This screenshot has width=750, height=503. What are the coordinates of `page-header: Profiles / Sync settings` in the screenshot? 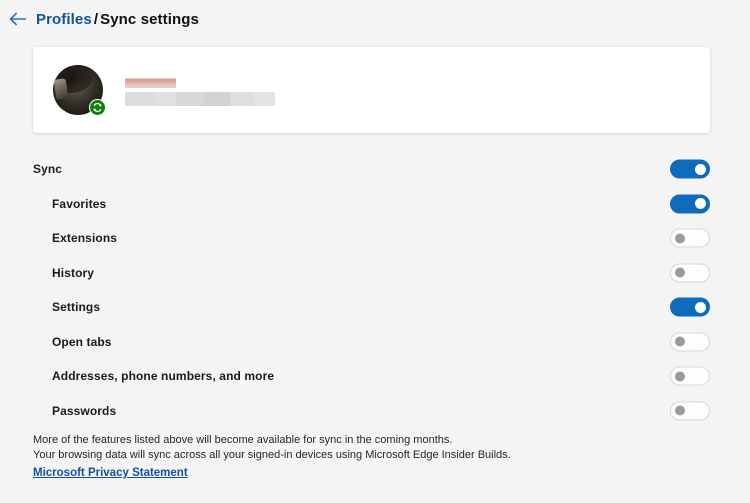 It's located at (375, 19).